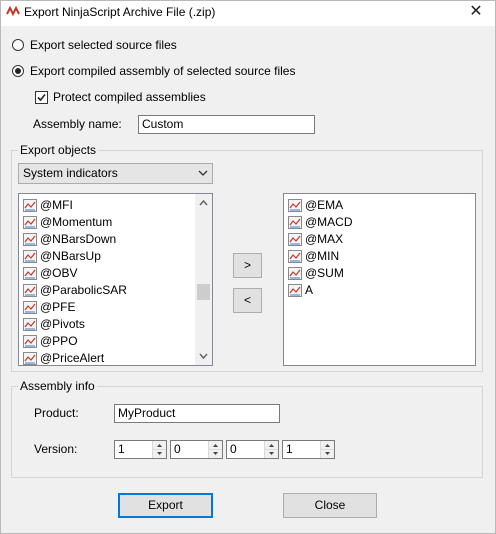 Image resolution: width=496 pixels, height=534 pixels. What do you see at coordinates (70, 256) in the screenshot?
I see `list-item-label: @NBarsUp` at bounding box center [70, 256].